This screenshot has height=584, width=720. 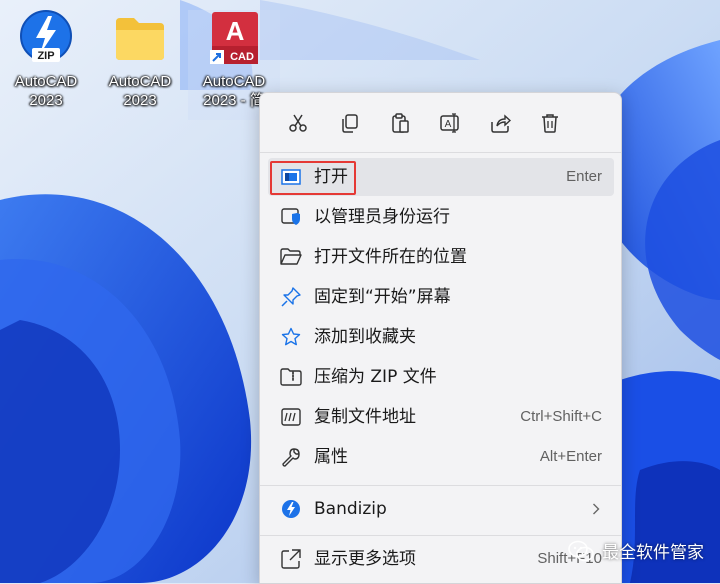 What do you see at coordinates (140, 39) in the screenshot?
I see `folder-icon` at bounding box center [140, 39].